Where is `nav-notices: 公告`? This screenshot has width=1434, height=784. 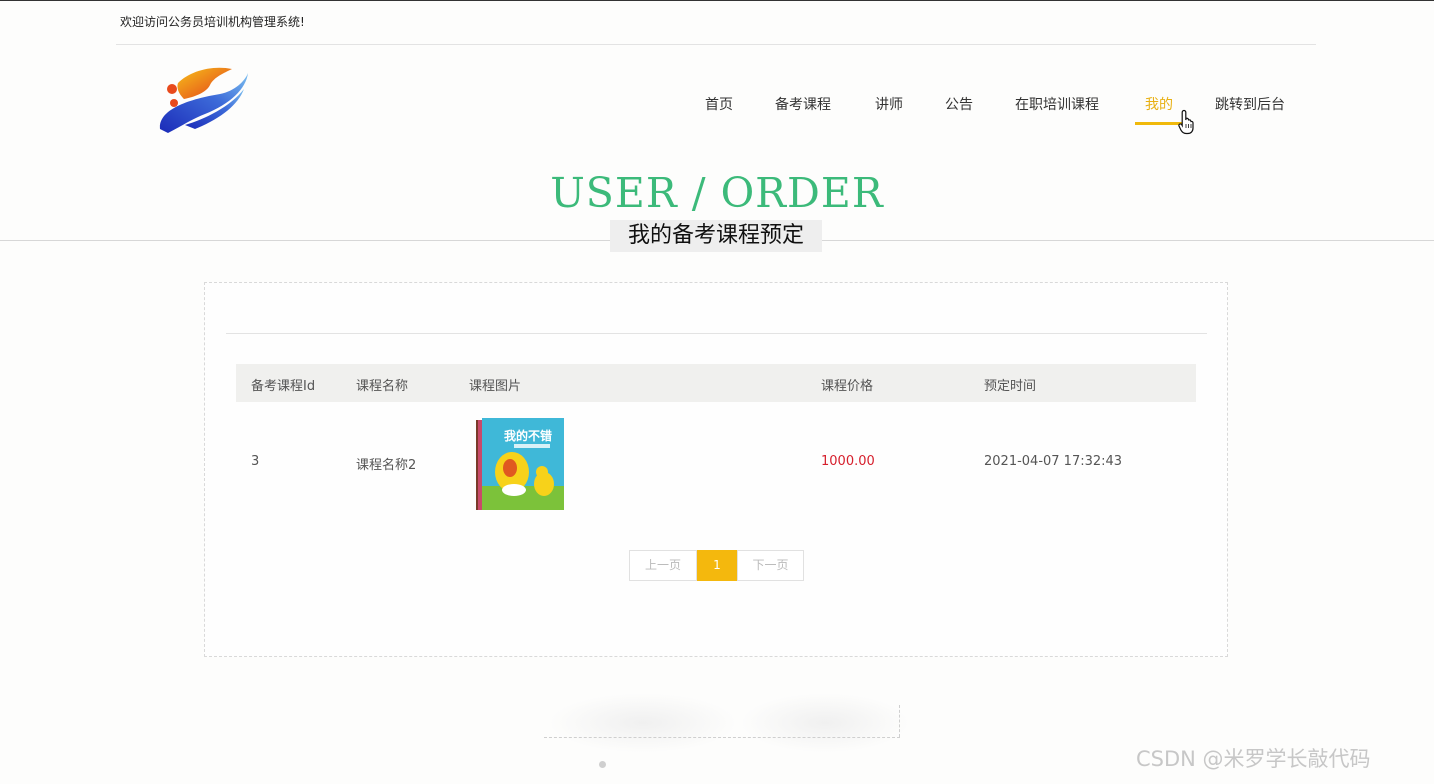 nav-notices: 公告 is located at coordinates (959, 110).